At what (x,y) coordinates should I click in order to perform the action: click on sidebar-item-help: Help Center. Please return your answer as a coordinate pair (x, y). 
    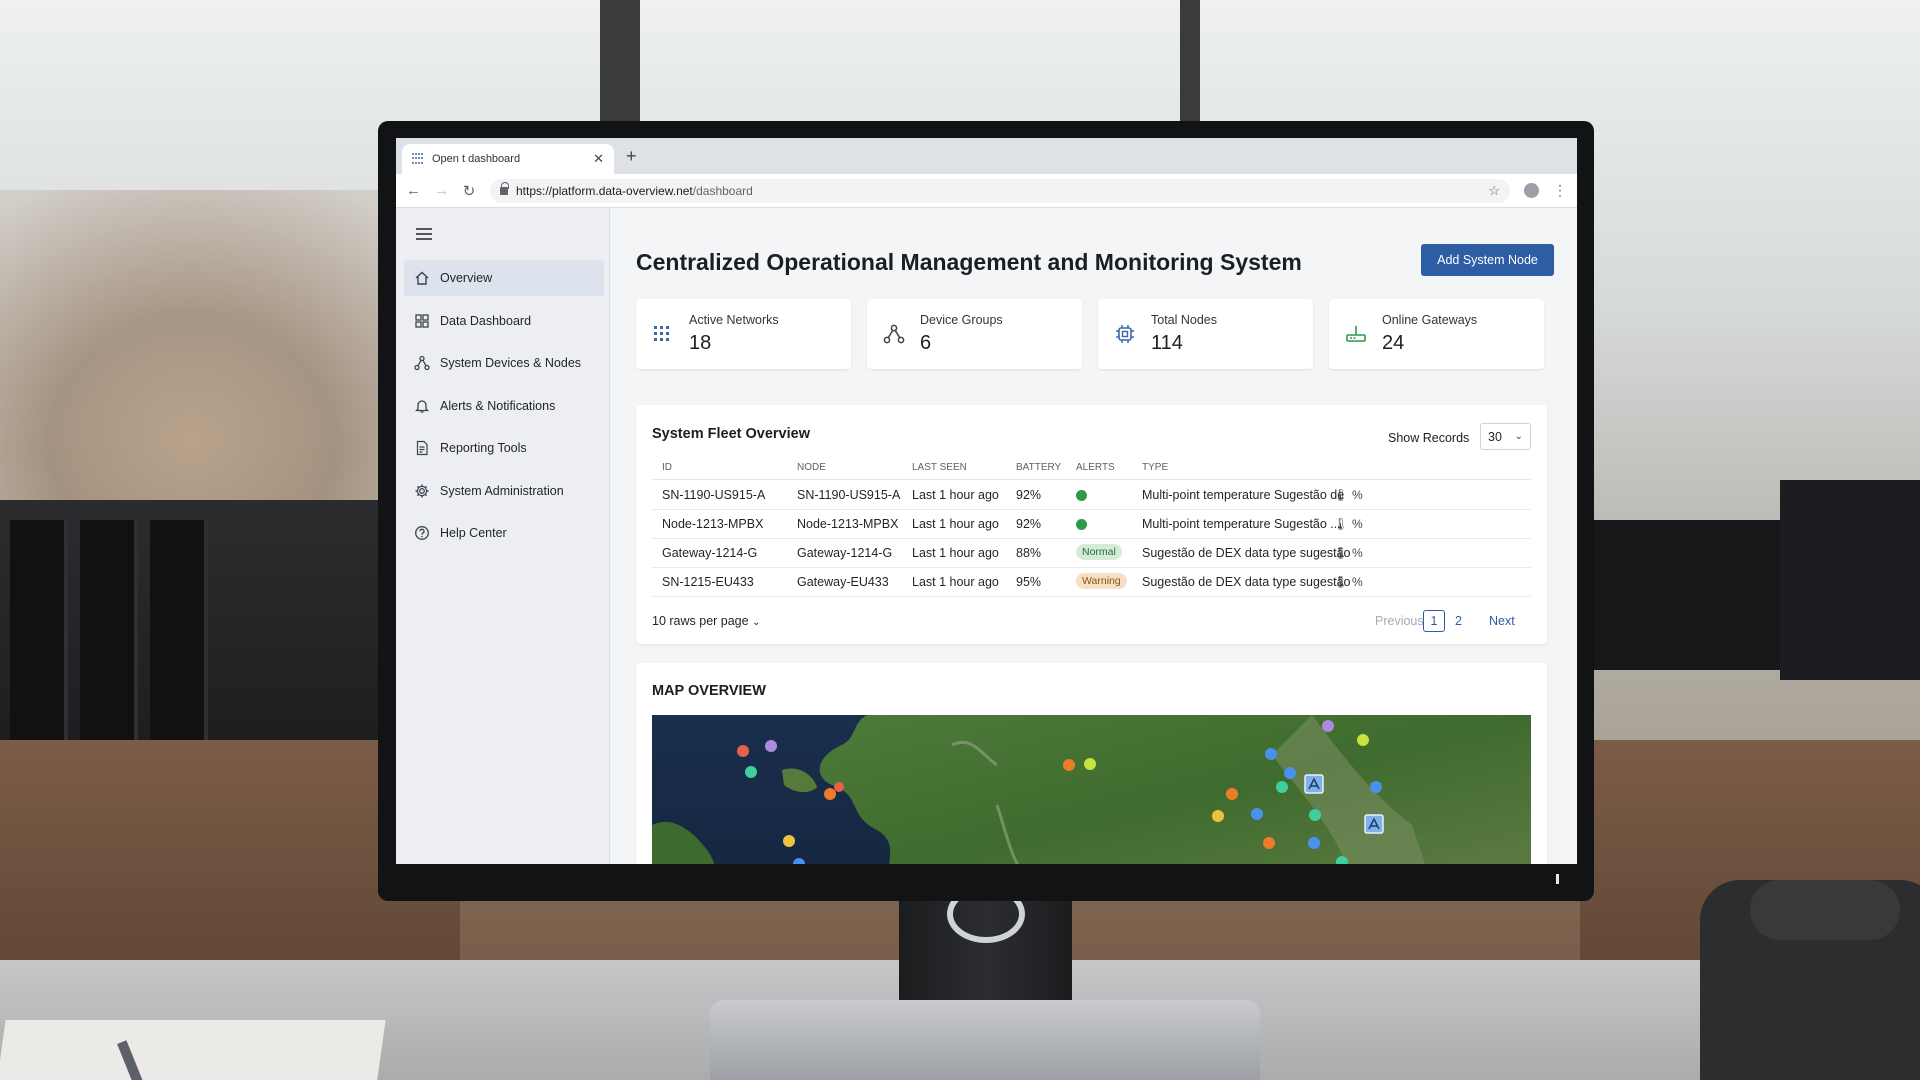
    Looking at the image, I should click on (504, 533).